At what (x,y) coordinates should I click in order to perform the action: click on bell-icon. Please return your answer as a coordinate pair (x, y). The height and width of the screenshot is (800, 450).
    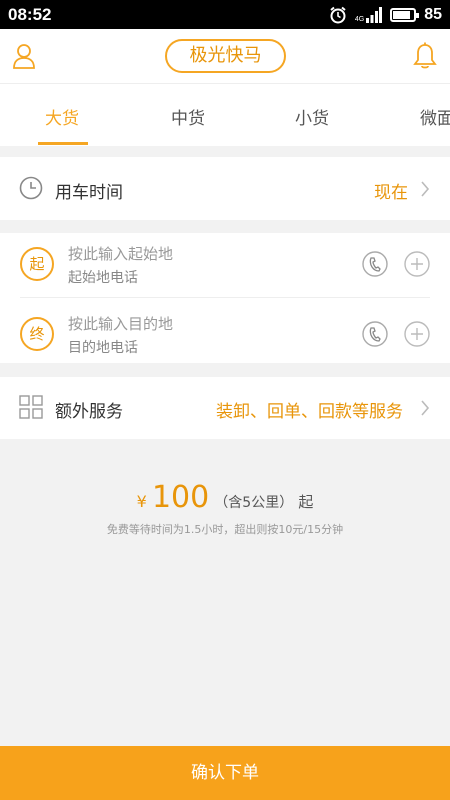
    Looking at the image, I should click on (425, 56).